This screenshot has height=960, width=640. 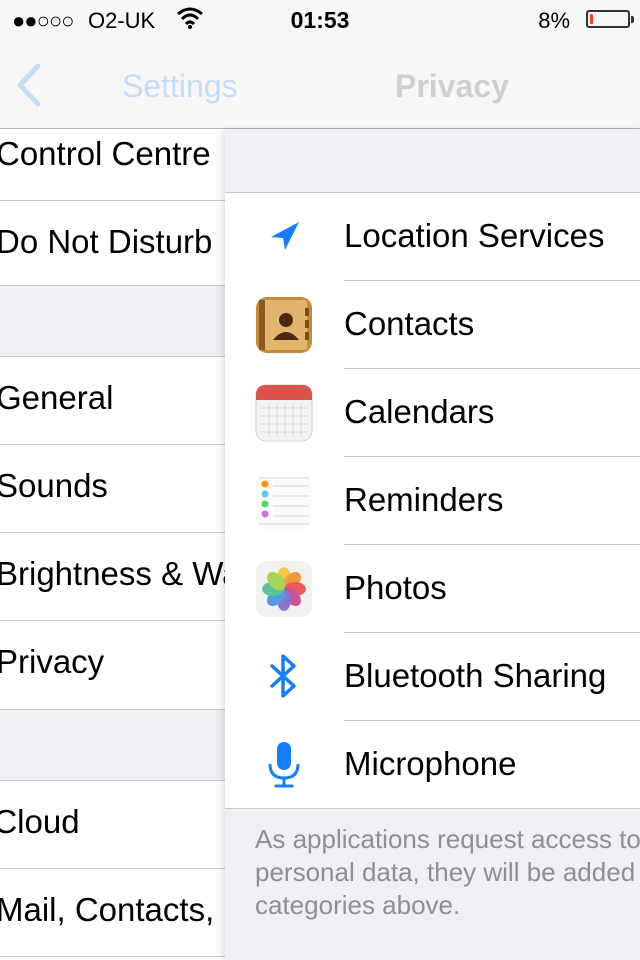 I want to click on privacy-item-label: Bluetooth Sharing, so click(x=475, y=675).